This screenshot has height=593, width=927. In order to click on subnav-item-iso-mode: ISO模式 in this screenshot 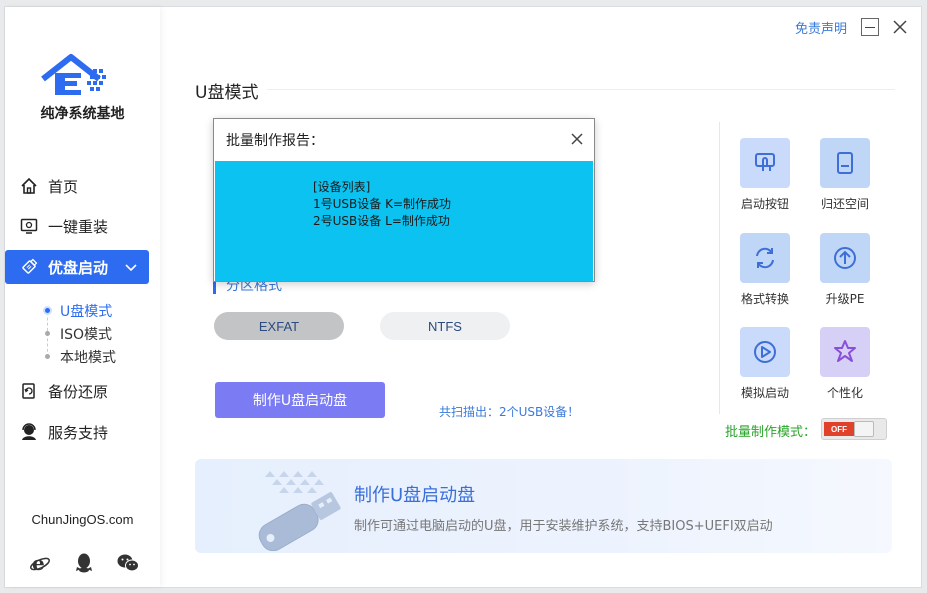, I will do `click(80, 333)`.